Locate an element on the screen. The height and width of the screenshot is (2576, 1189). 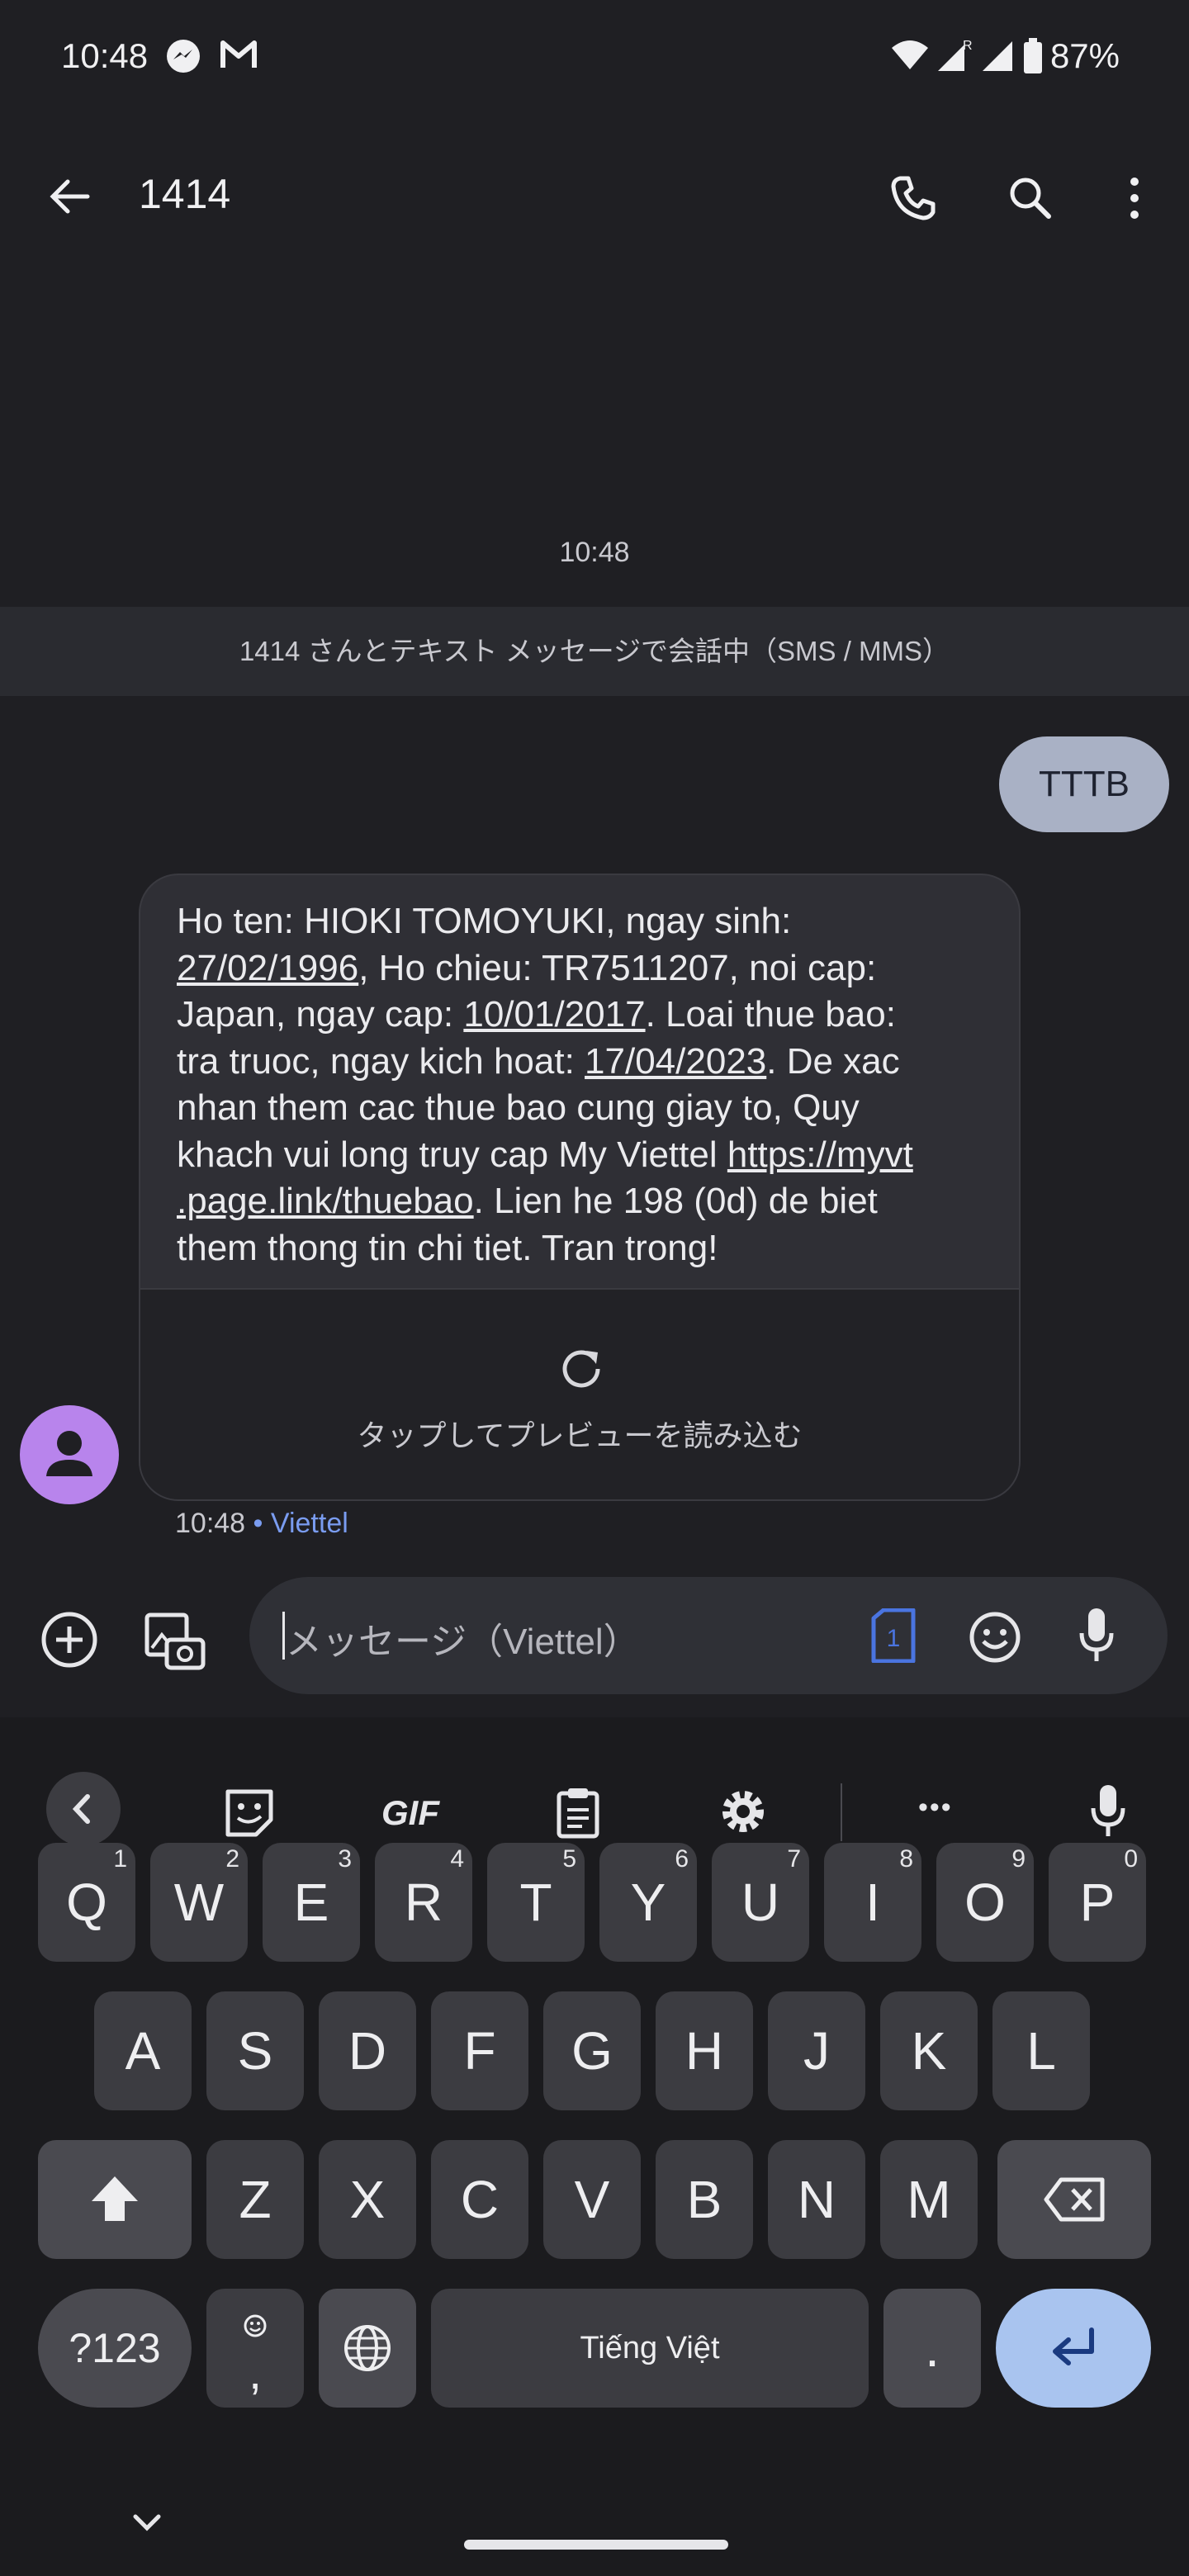
key-p: P0 is located at coordinates (1097, 1902).